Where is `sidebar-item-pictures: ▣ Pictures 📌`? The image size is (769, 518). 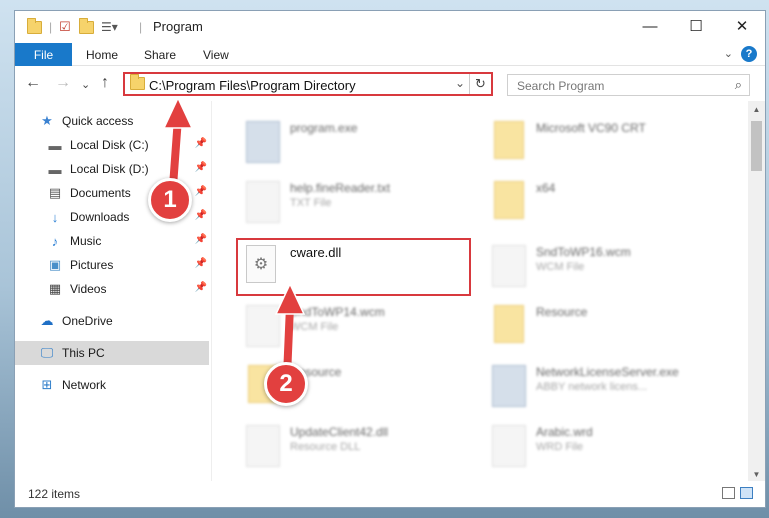 sidebar-item-pictures: ▣ Pictures 📌 is located at coordinates (112, 265).